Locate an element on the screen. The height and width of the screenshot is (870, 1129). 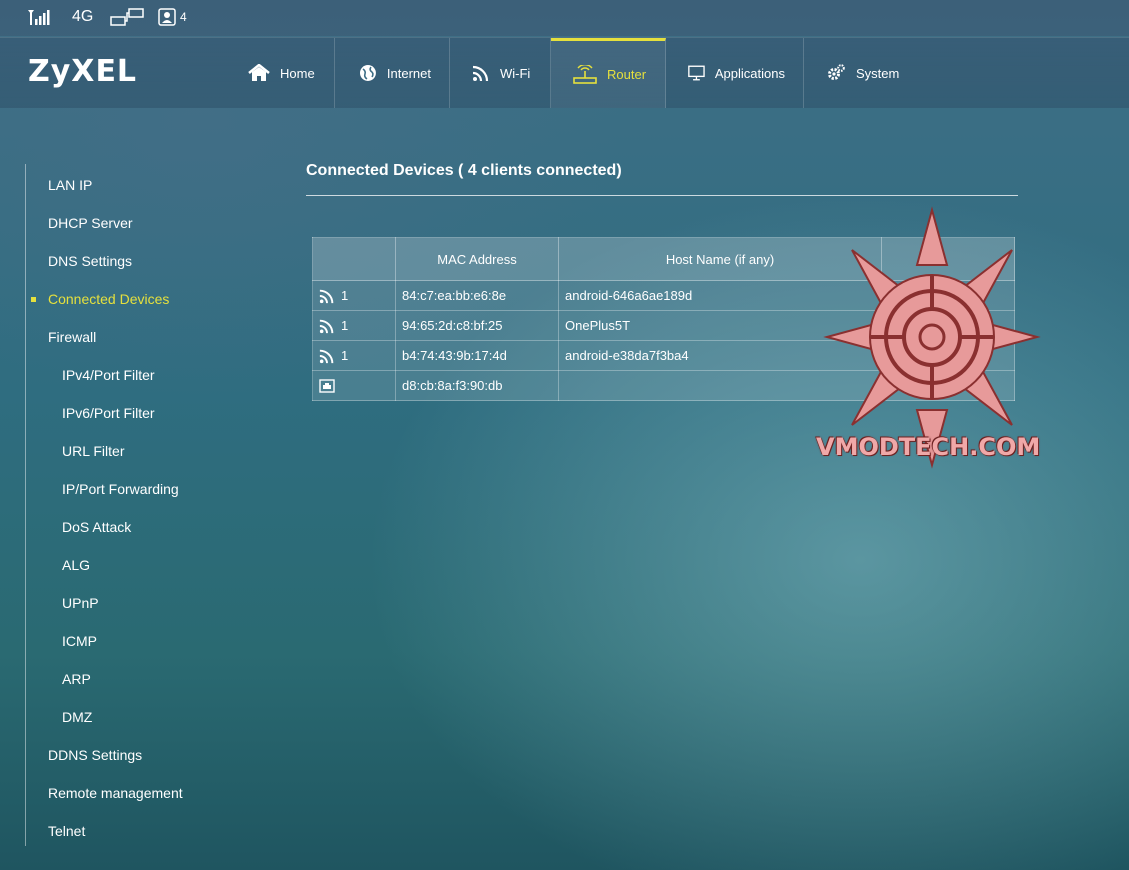
tab-system: System is located at coordinates (864, 73).